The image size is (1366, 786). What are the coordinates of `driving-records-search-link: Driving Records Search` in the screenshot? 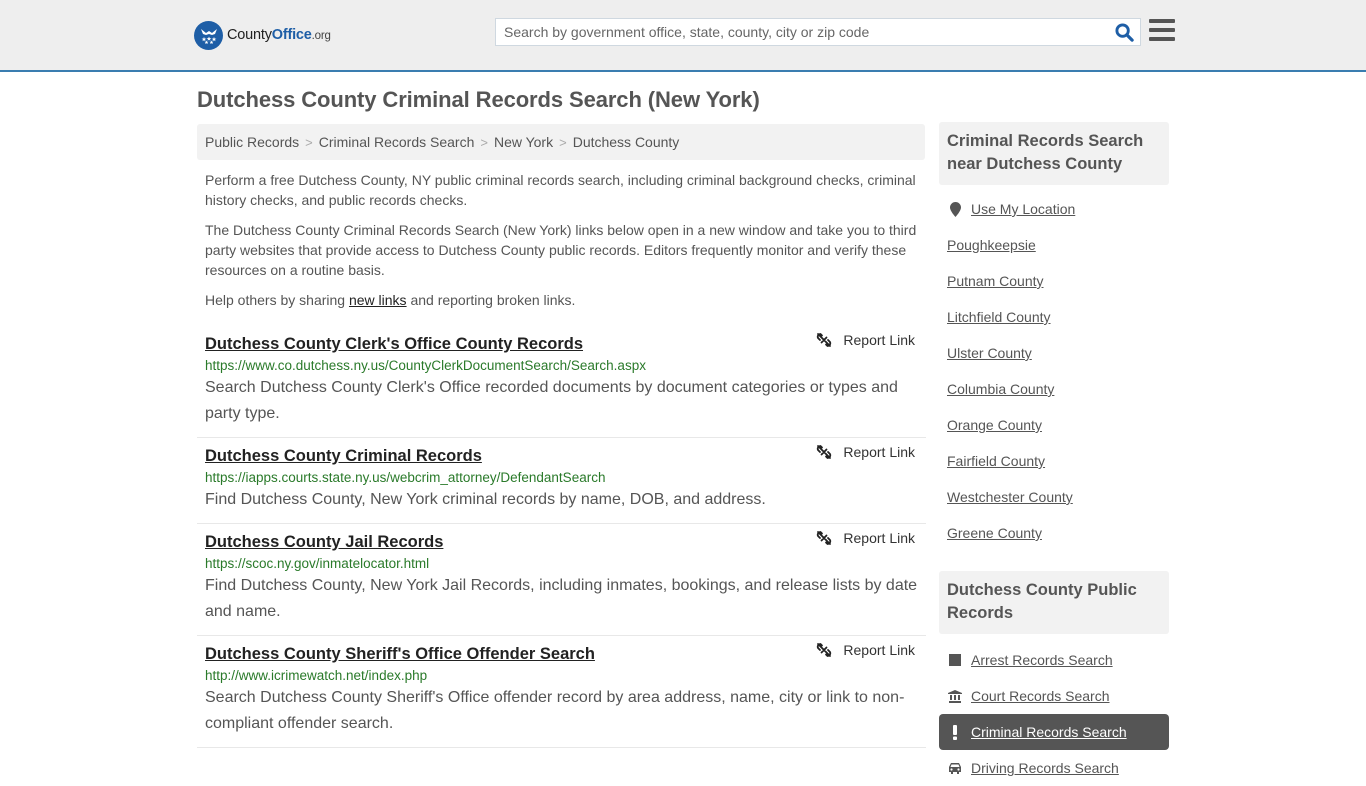 It's located at (1045, 768).